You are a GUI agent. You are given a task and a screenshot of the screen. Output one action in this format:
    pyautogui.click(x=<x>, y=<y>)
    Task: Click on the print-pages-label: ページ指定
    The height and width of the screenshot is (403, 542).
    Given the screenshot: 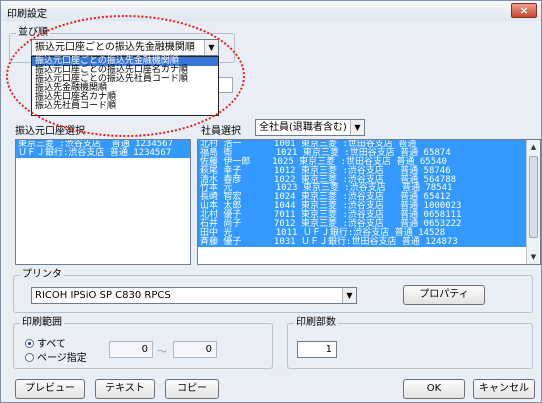 What is the action you would take?
    pyautogui.click(x=62, y=358)
    